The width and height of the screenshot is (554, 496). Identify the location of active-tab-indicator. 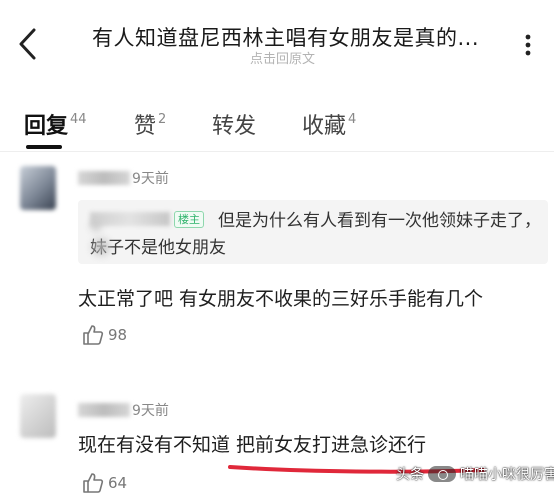
(44, 147).